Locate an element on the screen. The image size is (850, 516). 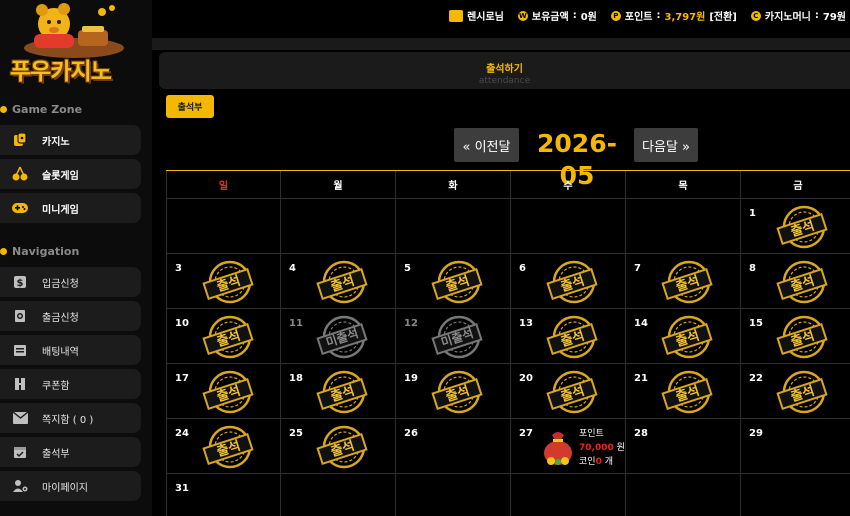
sidebar-item-messages: 쪽지함 ( 0 ) is located at coordinates (70, 418).